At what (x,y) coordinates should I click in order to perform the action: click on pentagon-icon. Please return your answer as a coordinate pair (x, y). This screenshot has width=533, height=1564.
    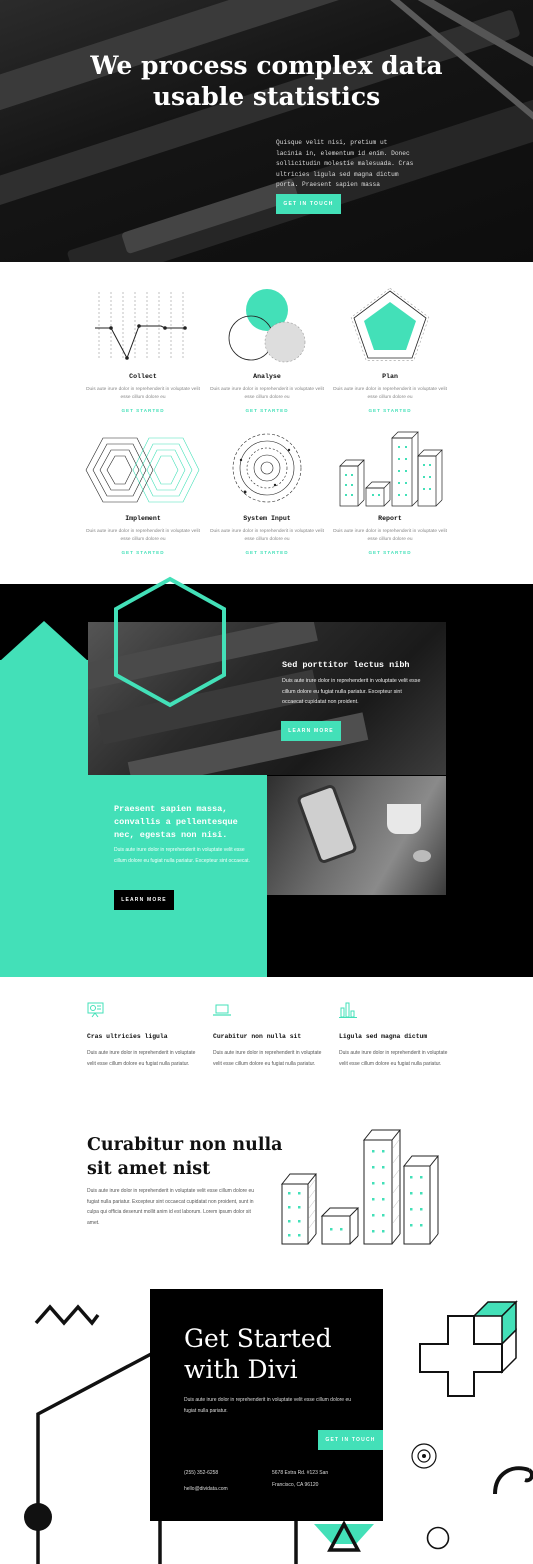
    Looking at the image, I should click on (390, 324).